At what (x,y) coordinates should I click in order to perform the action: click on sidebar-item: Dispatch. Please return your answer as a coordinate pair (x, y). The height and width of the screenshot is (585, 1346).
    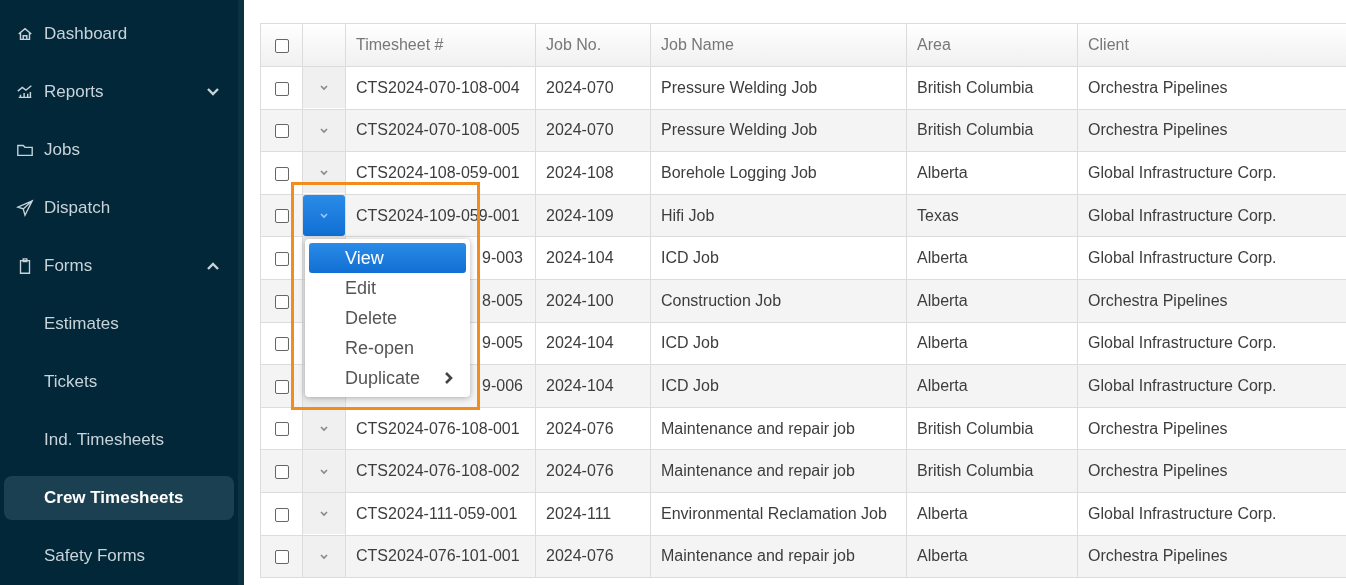
    Looking at the image, I should click on (119, 208).